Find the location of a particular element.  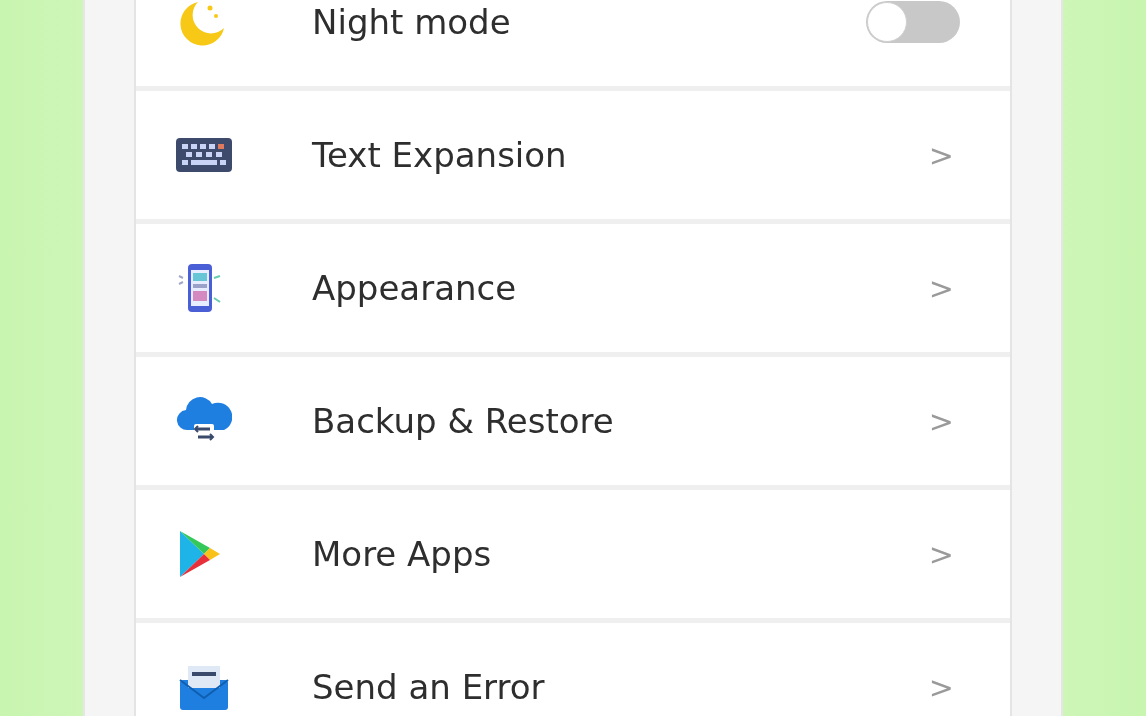

setting-label: Backup & Restore is located at coordinates (463, 421).